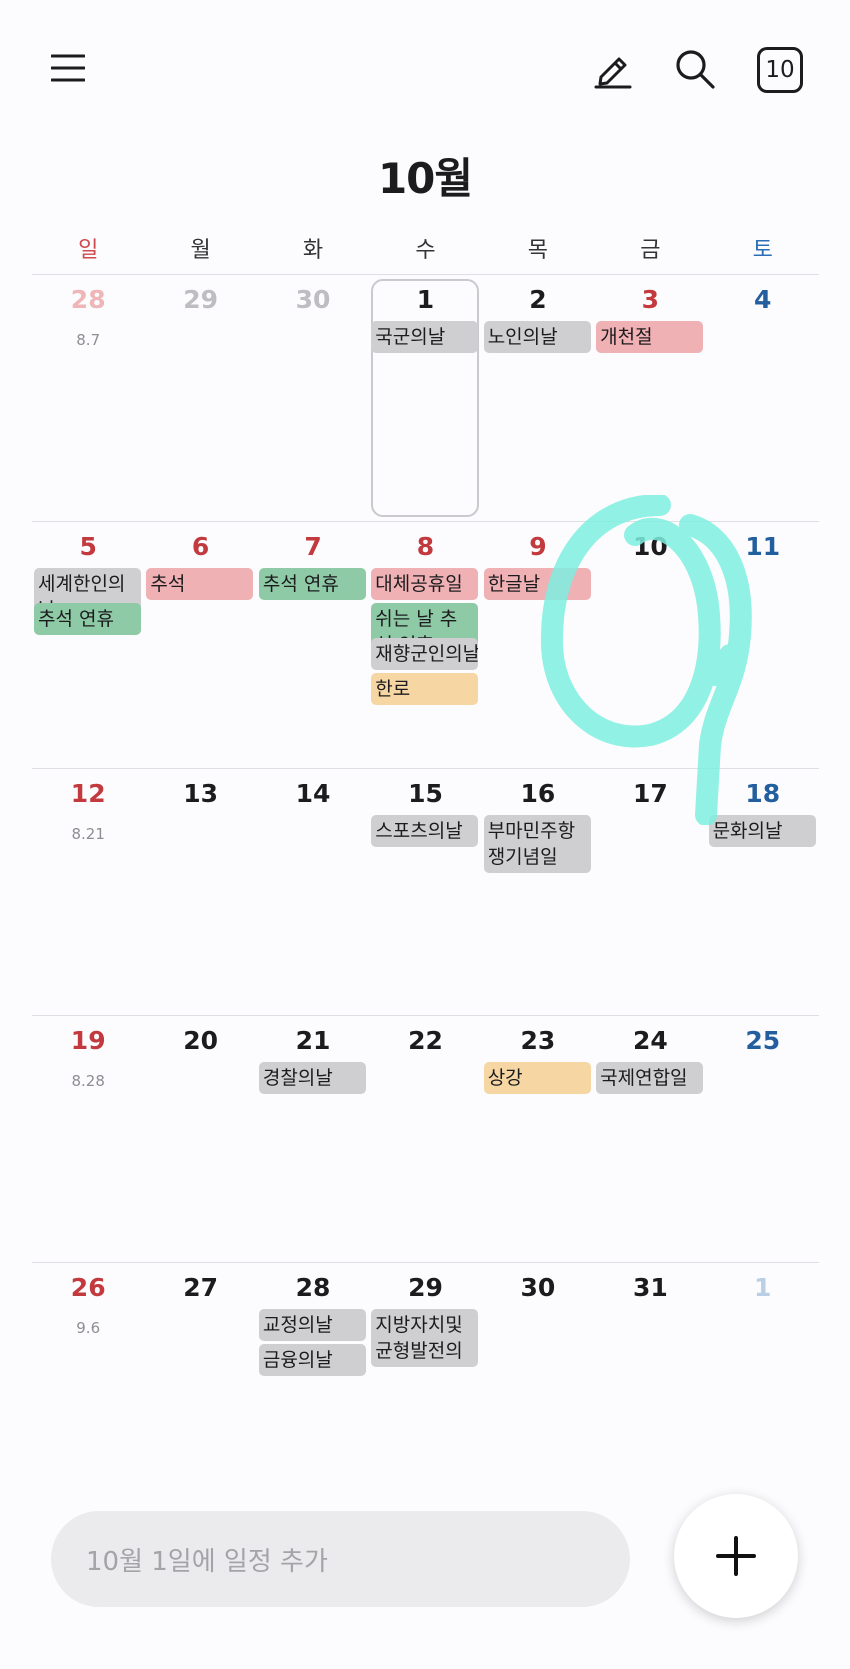 Image resolution: width=850 pixels, height=1669 pixels. What do you see at coordinates (538, 398) in the screenshot?
I see `day-cell: 2 노인의날` at bounding box center [538, 398].